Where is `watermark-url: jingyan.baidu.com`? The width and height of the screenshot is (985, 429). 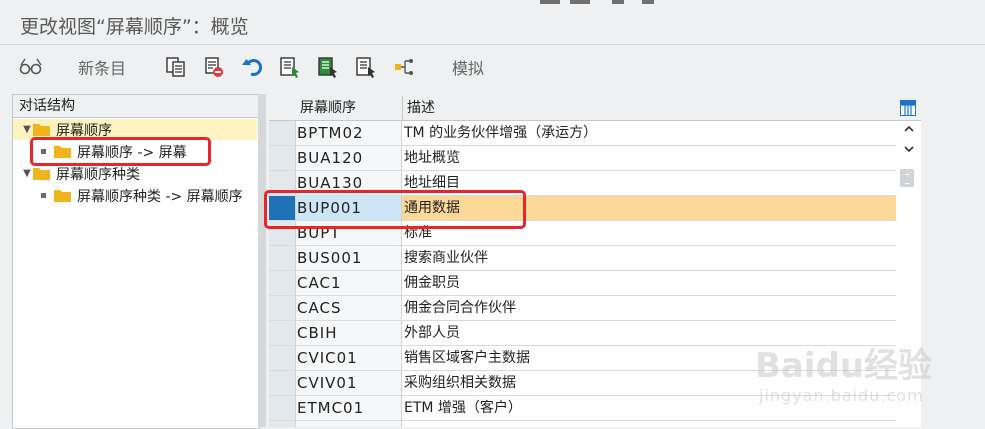
watermark-url: jingyan.baidu.com is located at coordinates (841, 395).